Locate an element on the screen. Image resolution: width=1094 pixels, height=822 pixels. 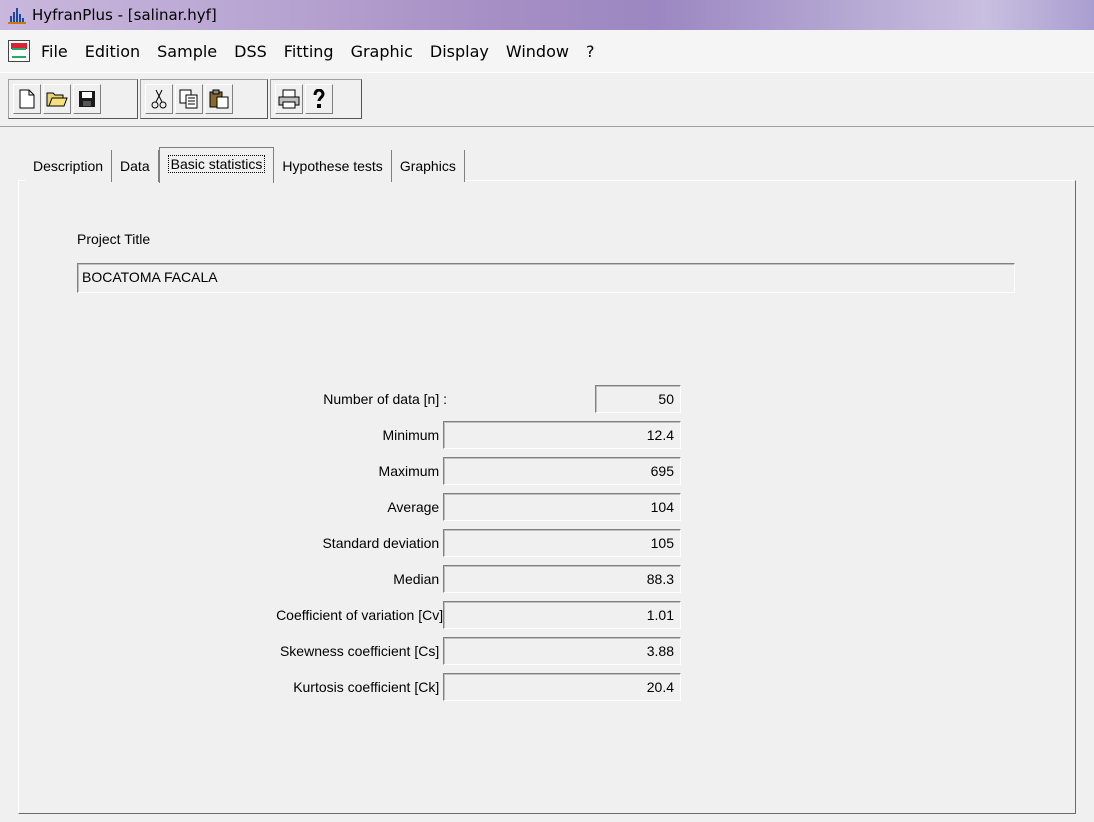
stat-row-std-dev: Standard deviation : 105 is located at coordinates (369, 543).